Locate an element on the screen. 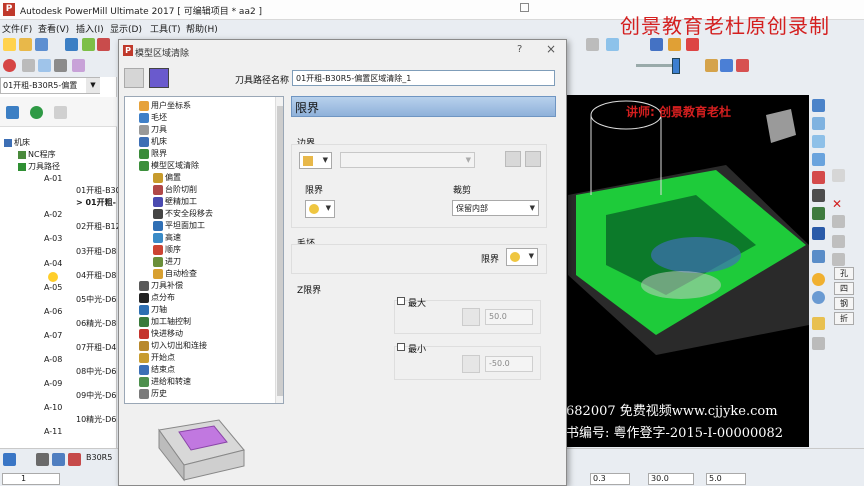 The image size is (864, 486). tree-item: 10精光-D6 is located at coordinates (96, 420).